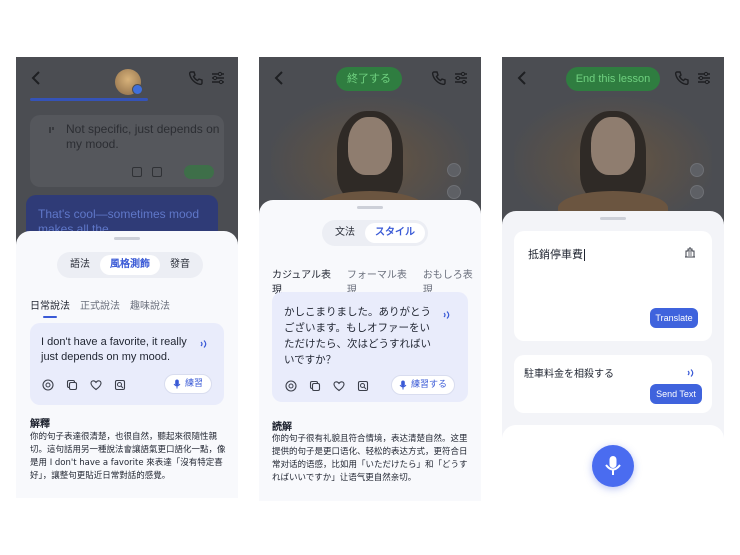 The width and height of the screenshot is (740, 555). What do you see at coordinates (40, 424) in the screenshot?
I see `explanation-title: 解釋` at bounding box center [40, 424].